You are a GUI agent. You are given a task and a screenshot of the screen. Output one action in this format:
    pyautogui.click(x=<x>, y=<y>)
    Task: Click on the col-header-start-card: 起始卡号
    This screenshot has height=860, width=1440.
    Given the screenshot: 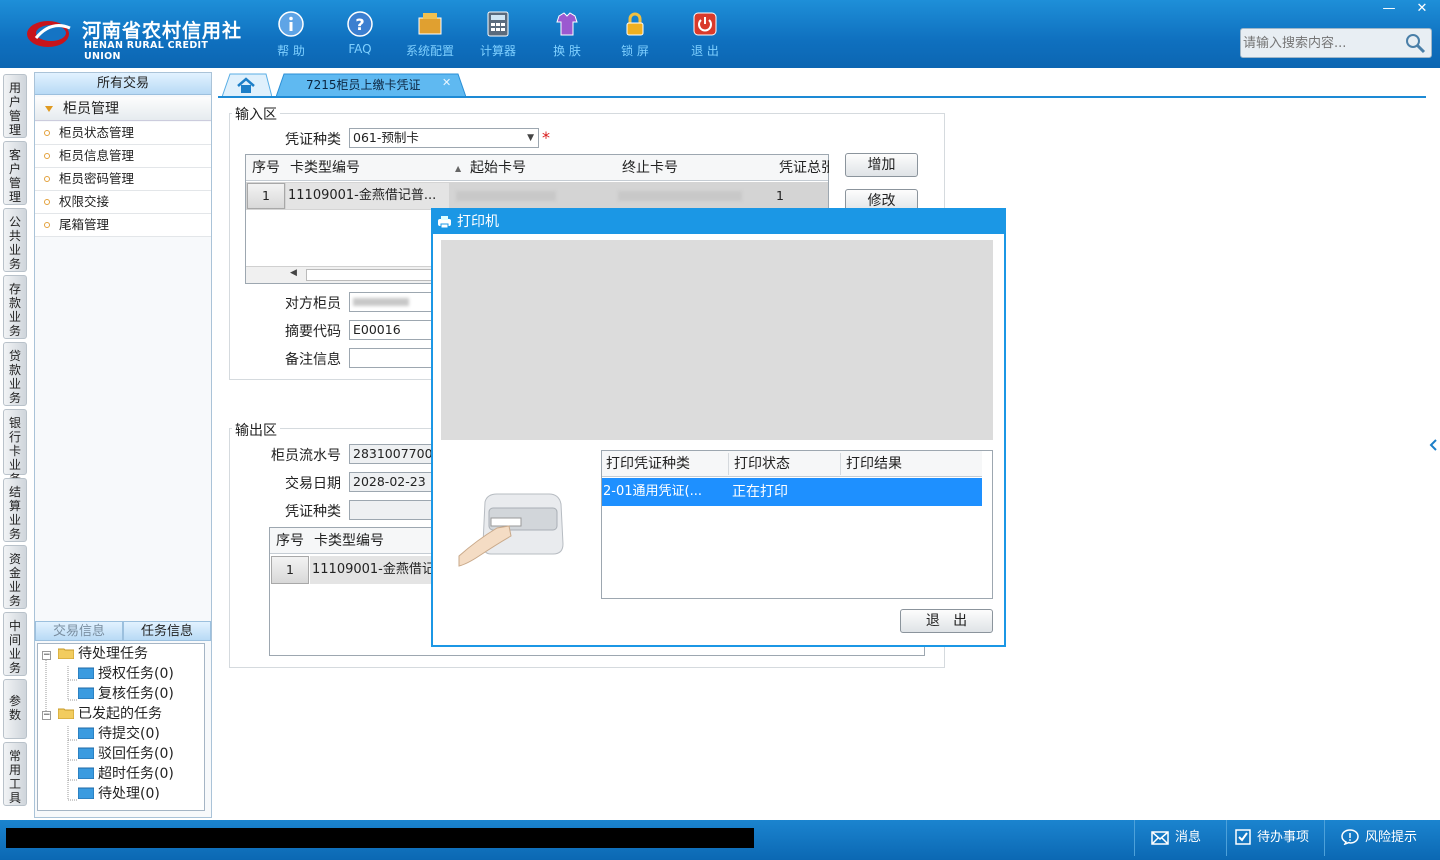 What is the action you would take?
    pyautogui.click(x=498, y=168)
    